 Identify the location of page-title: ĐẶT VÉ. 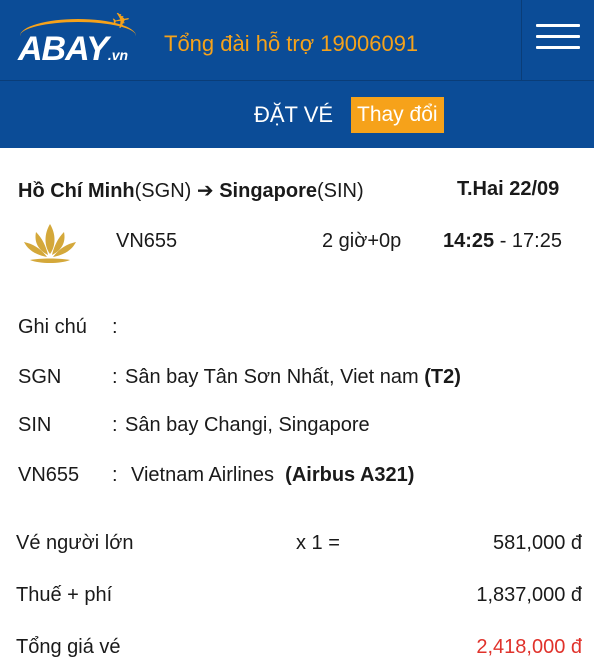
(294, 114).